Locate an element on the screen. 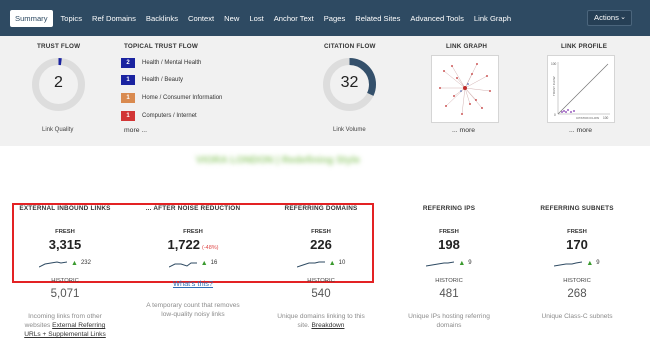 The image size is (650, 359). tab-new: New is located at coordinates (231, 18).